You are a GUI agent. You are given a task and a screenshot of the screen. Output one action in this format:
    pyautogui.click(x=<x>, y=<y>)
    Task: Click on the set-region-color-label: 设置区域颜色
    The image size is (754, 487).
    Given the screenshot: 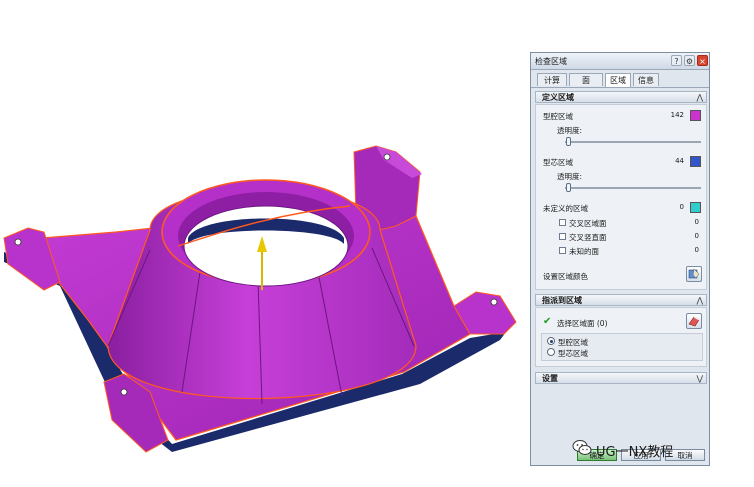 What is the action you would take?
    pyautogui.click(x=565, y=276)
    